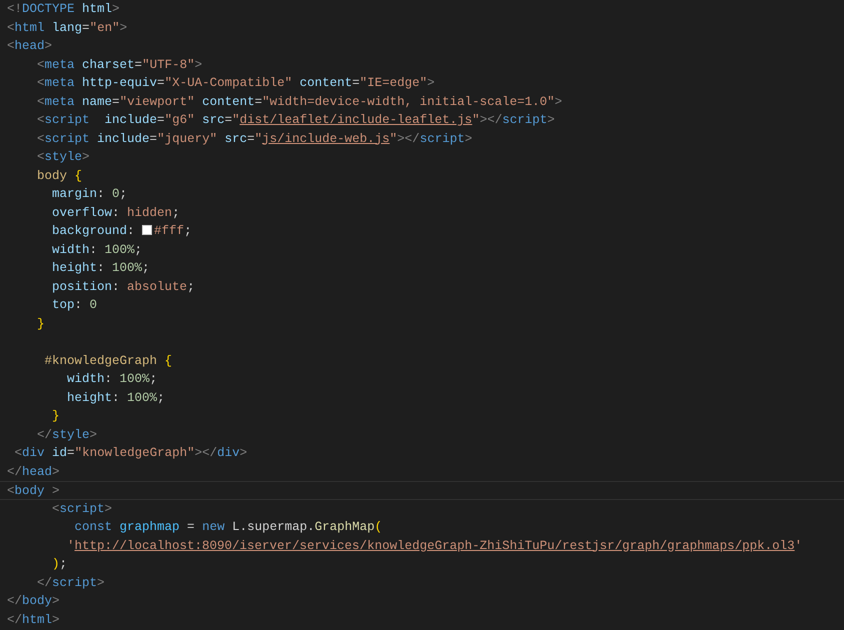  Describe the element at coordinates (63, 157) in the screenshot. I see `code-line: <style>` at that location.